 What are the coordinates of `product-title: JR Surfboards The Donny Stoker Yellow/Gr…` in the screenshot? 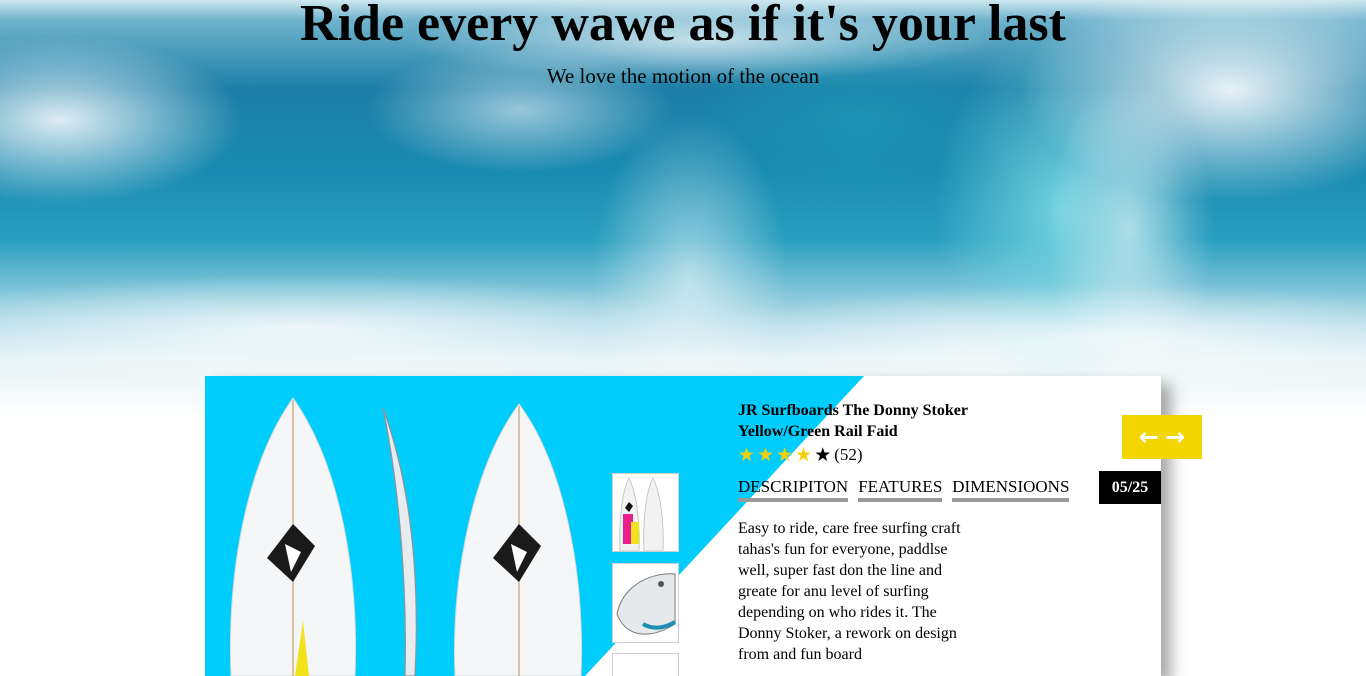 It's located at (853, 421).